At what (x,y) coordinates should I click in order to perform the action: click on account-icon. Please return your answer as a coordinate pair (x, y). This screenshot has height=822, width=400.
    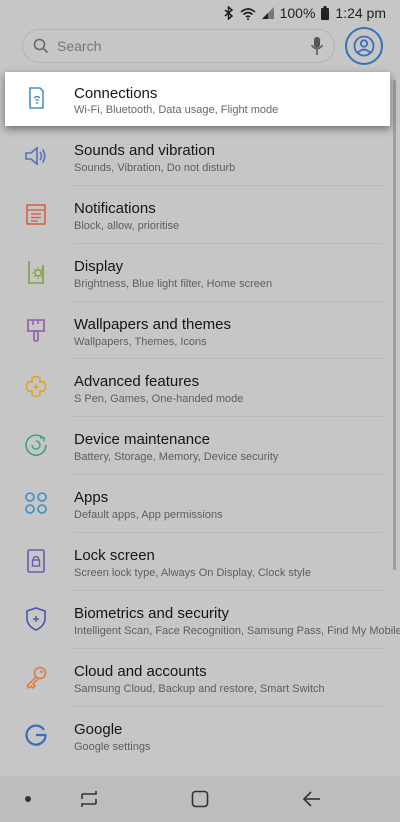
    Looking at the image, I should click on (364, 46).